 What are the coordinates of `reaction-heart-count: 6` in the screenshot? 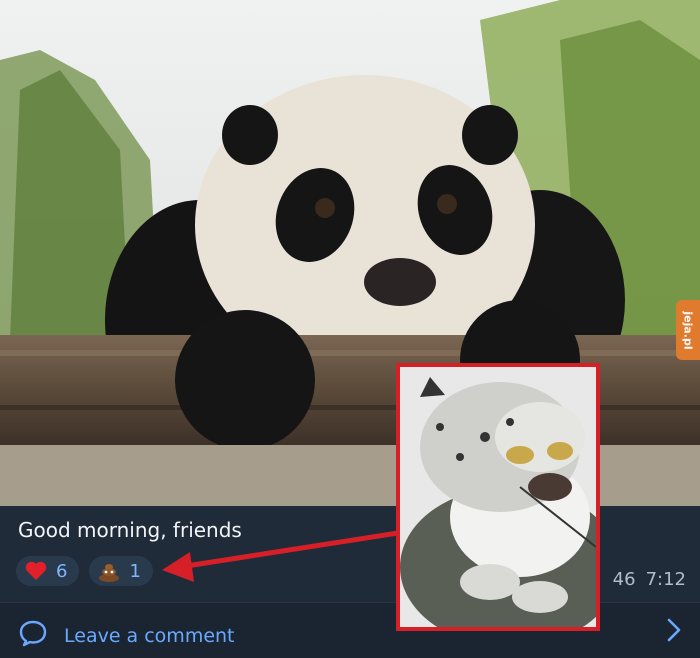 It's located at (62, 571).